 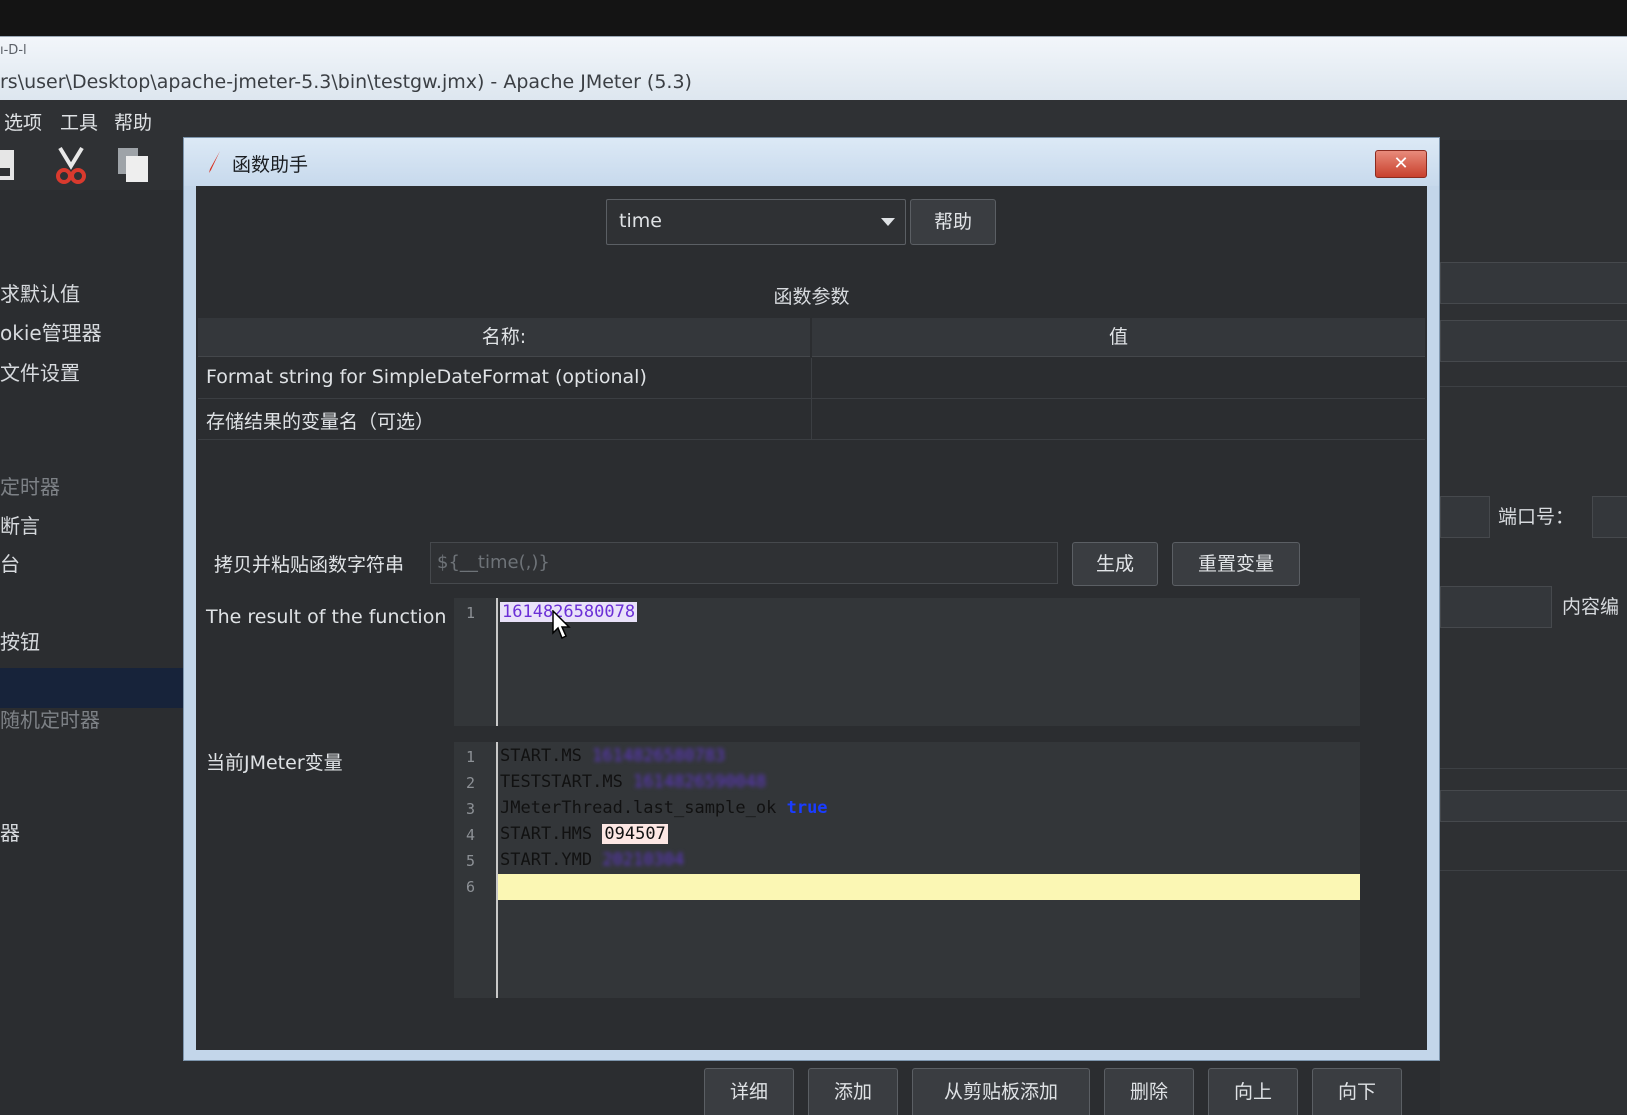 I want to click on line-number: 3, so click(x=471, y=809).